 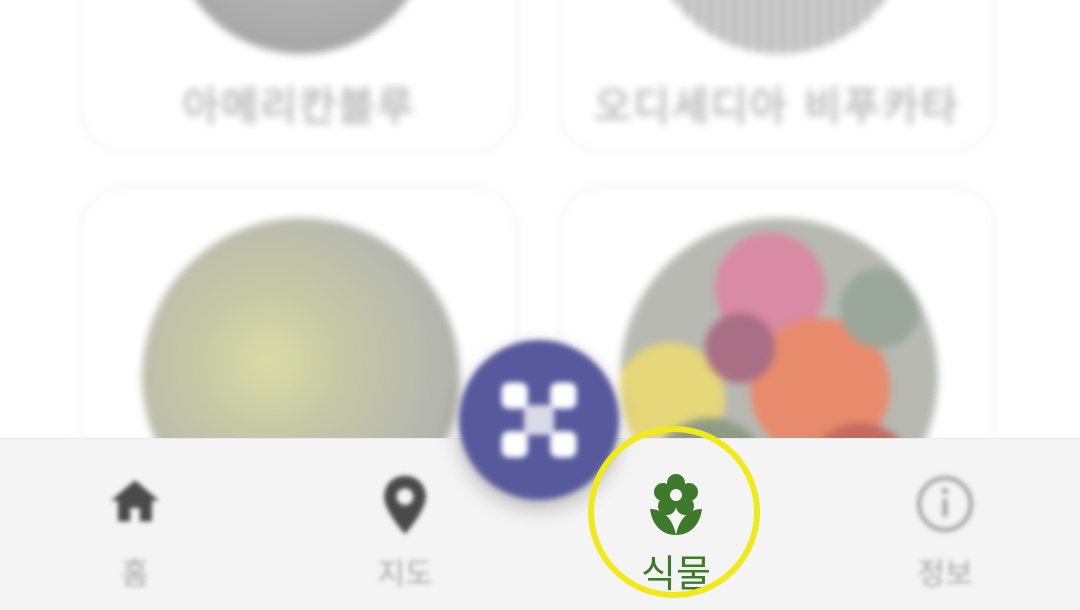 What do you see at coordinates (299, 107) in the screenshot?
I see `plant-card-title: 아메리칸블루` at bounding box center [299, 107].